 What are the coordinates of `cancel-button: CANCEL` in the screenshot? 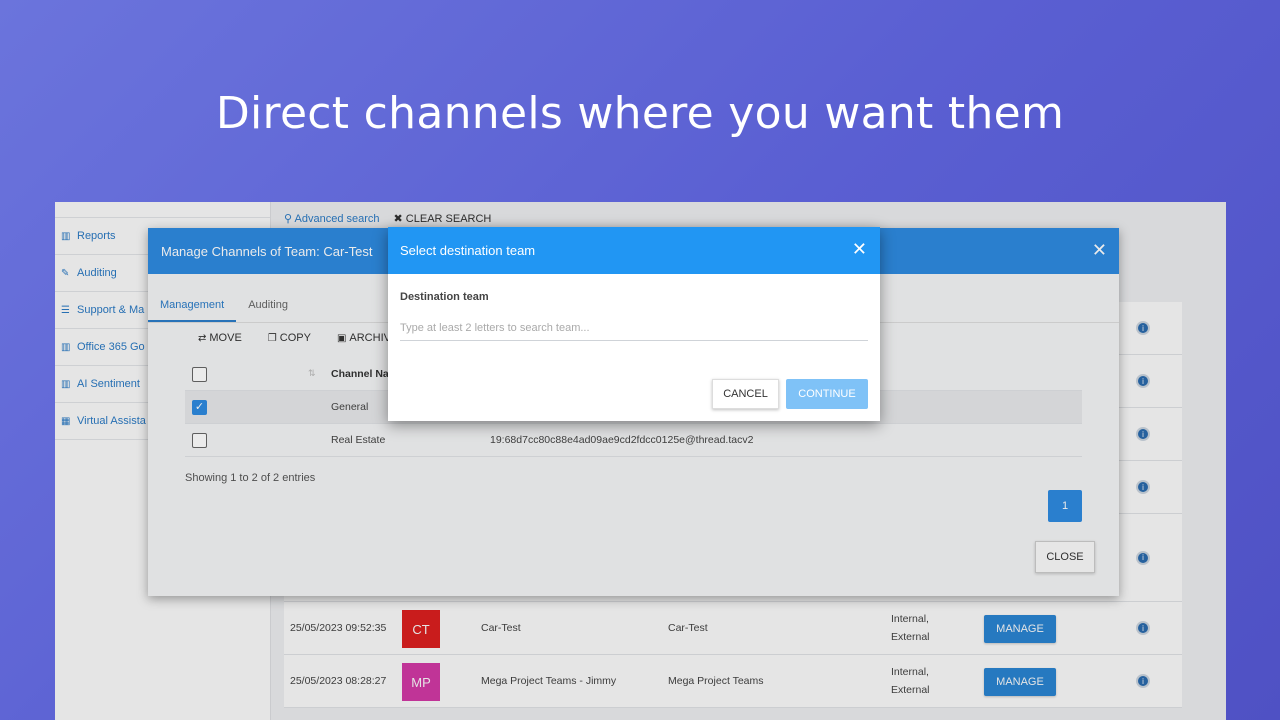 It's located at (745, 394).